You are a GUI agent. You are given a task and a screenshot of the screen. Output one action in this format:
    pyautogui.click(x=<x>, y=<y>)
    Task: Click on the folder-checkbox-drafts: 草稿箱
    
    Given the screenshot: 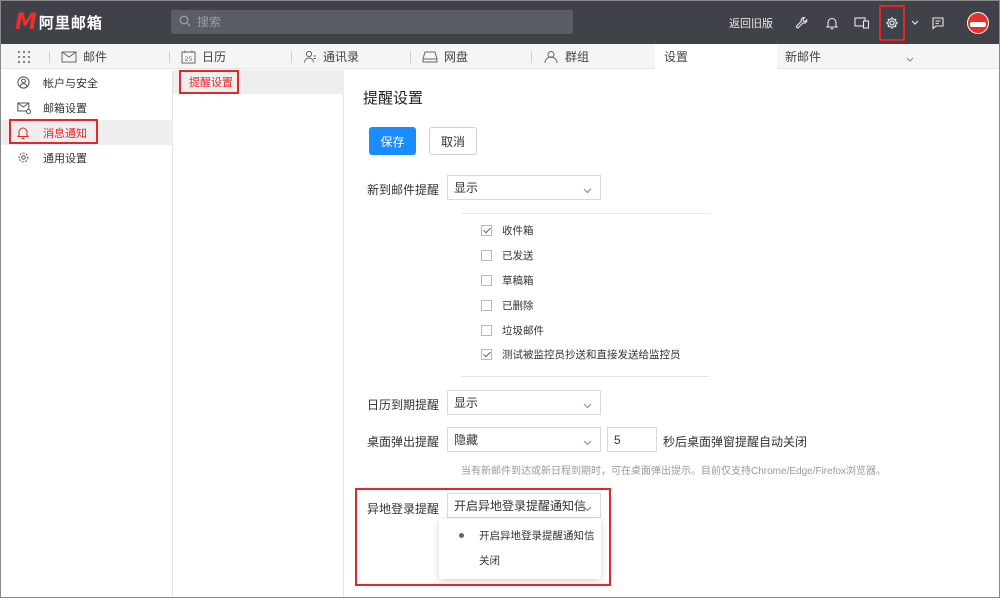 What is the action you would take?
    pyautogui.click(x=507, y=280)
    